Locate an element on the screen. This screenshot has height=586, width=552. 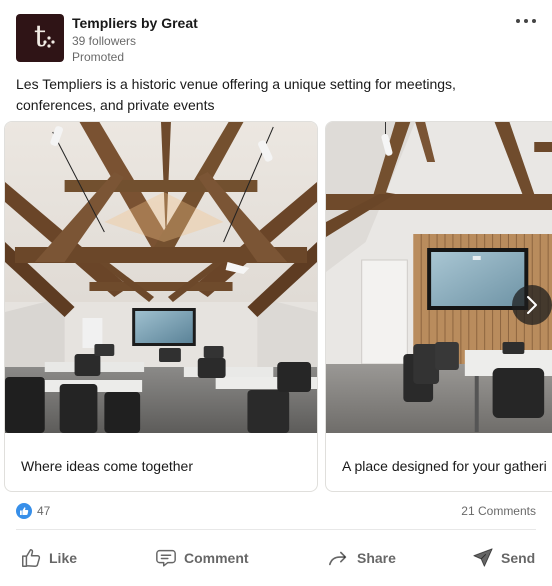
chevron-right-icon is located at coordinates (532, 305).